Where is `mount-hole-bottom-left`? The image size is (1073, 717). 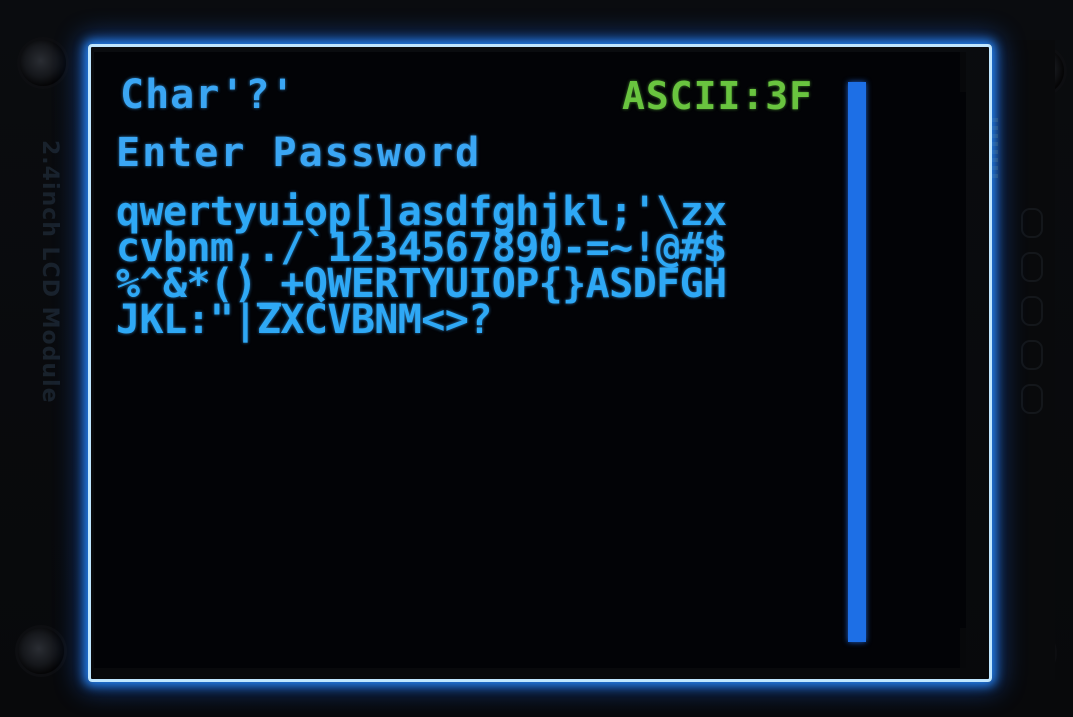
mount-hole-bottom-left is located at coordinates (41, 651).